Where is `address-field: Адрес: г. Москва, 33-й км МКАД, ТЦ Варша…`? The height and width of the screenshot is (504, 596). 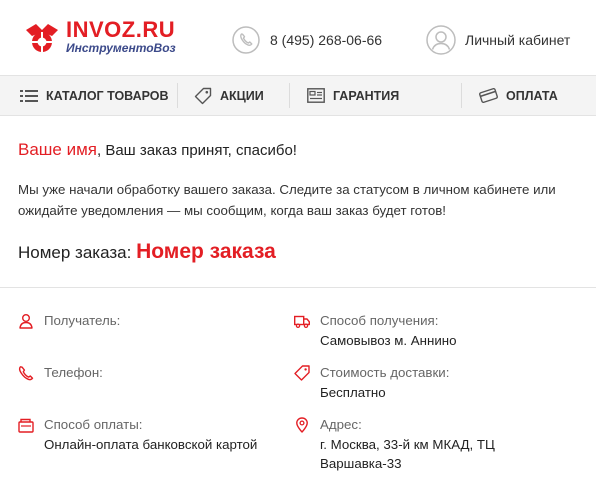
address-field: Адрес: г. Москва, 33-й км МКАД, ТЦ Варша… is located at coordinates (419, 445).